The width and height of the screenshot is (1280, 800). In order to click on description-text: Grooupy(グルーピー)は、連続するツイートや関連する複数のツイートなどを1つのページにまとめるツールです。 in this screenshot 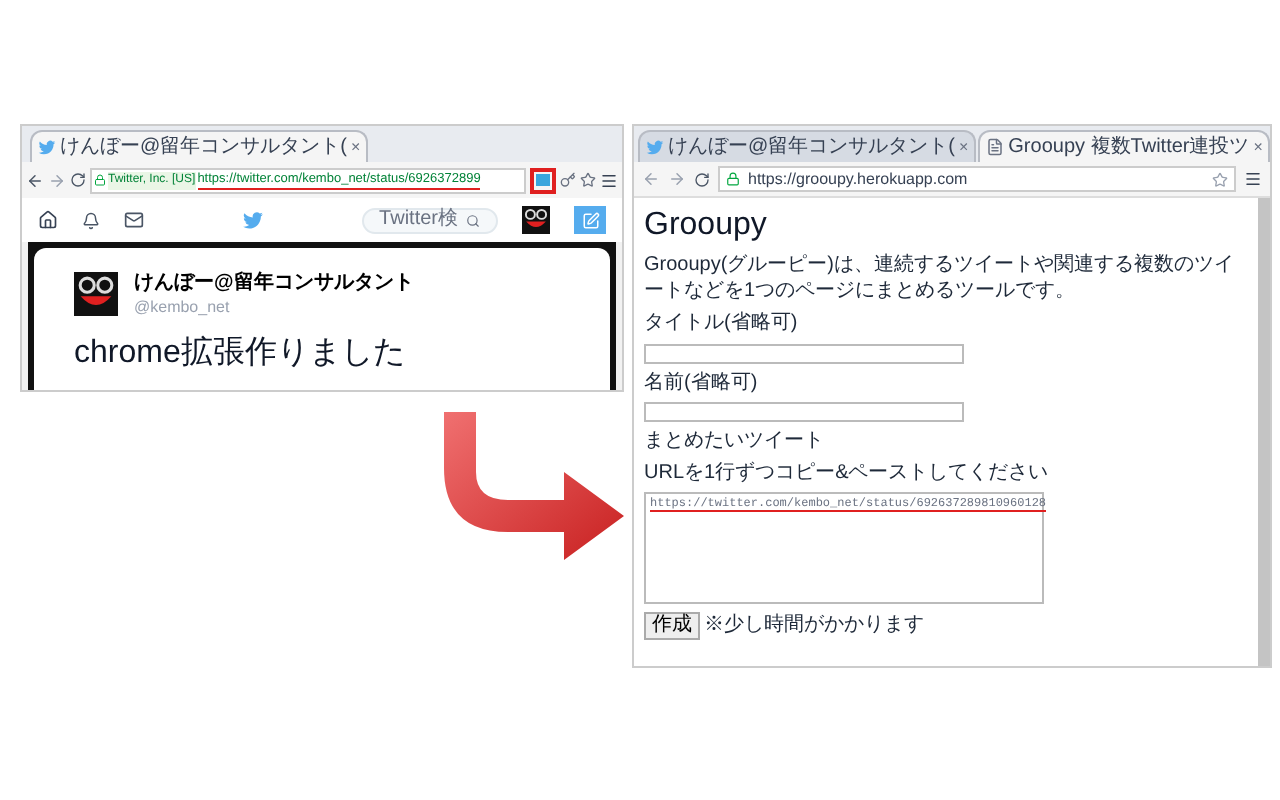, I will do `click(940, 279)`.